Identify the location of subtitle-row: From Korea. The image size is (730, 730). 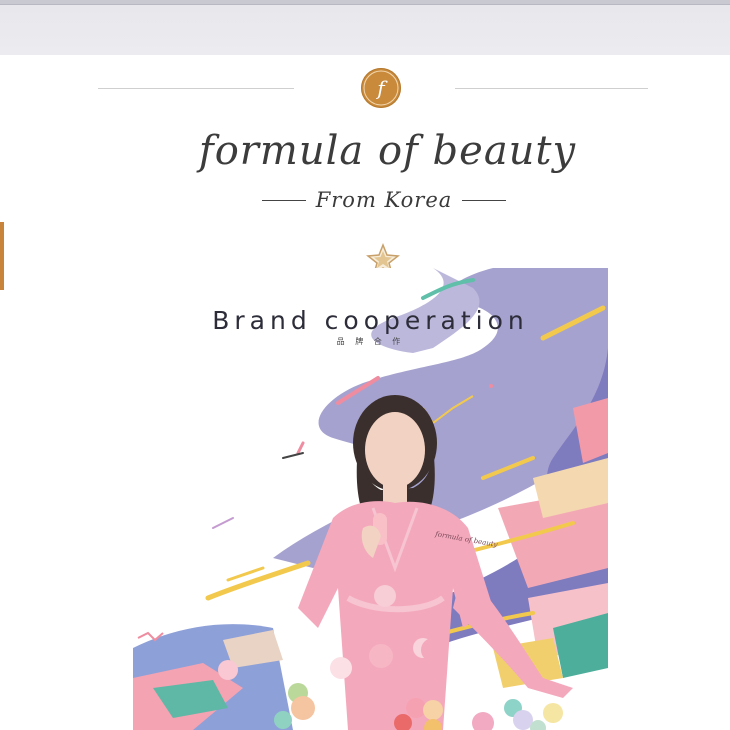
(365, 200).